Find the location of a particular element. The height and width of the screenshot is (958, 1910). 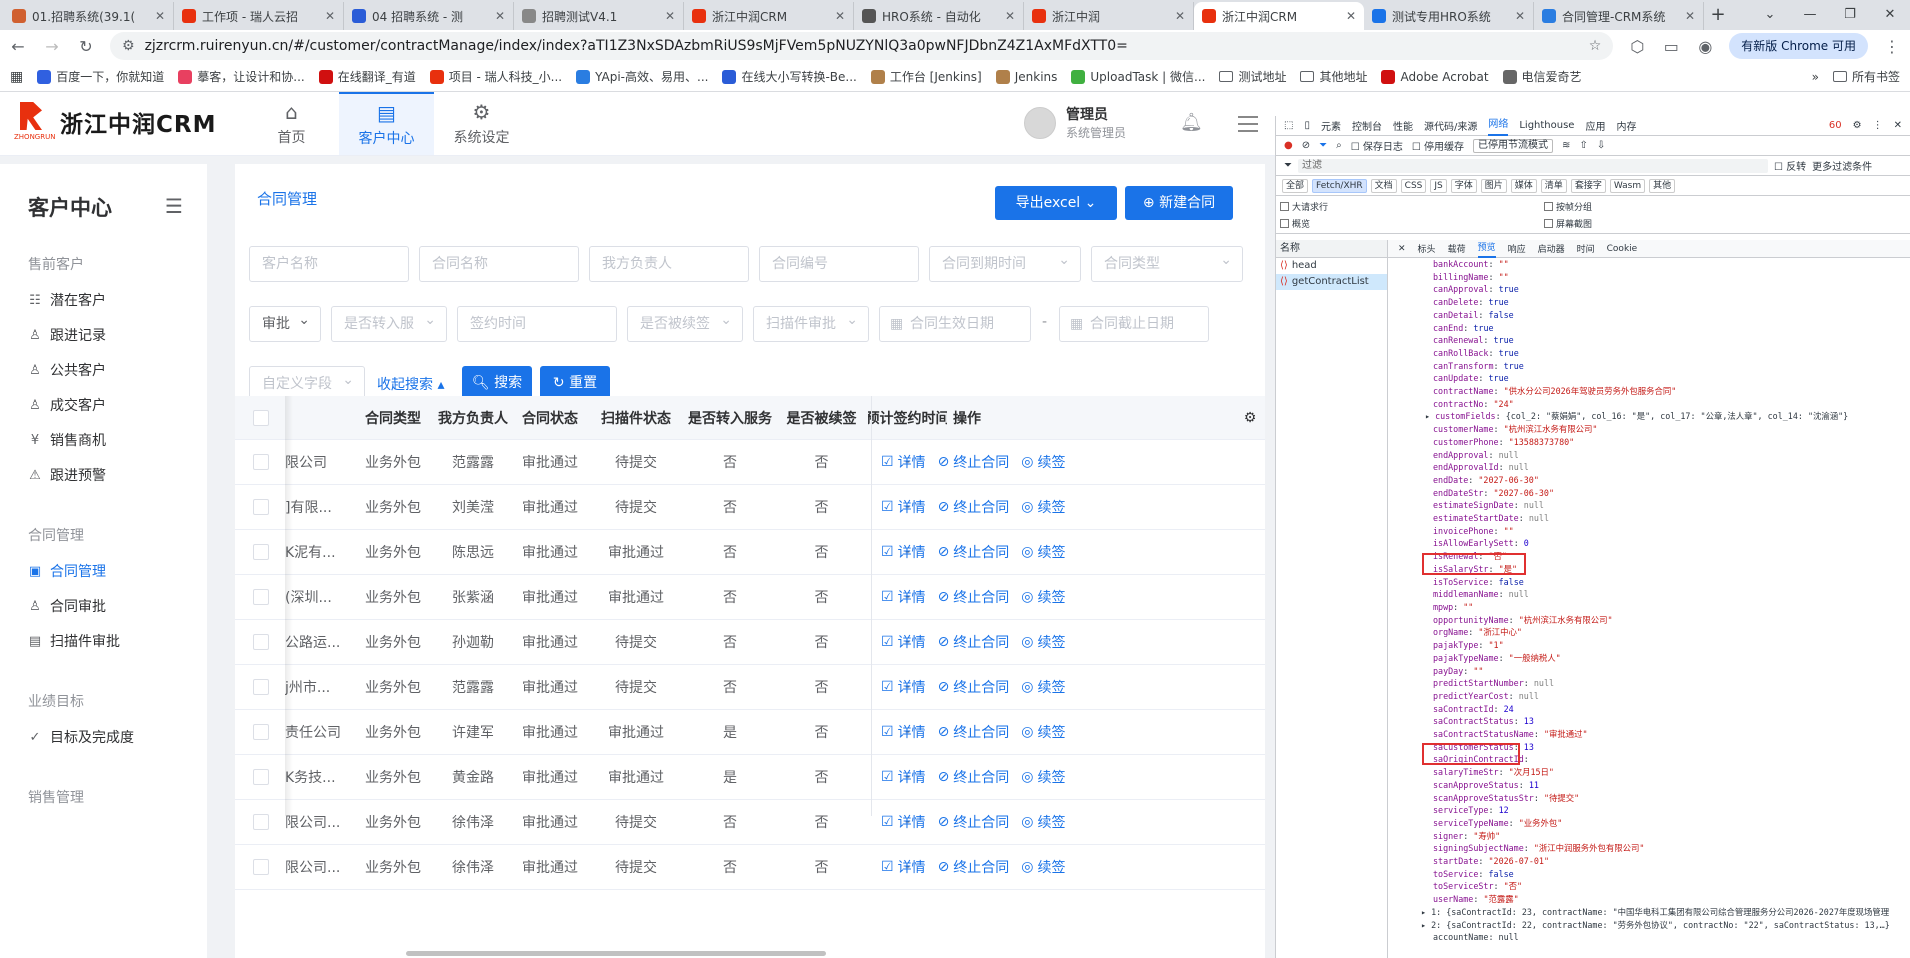

bookmark-star-icon: ☆ is located at coordinates (1595, 46).